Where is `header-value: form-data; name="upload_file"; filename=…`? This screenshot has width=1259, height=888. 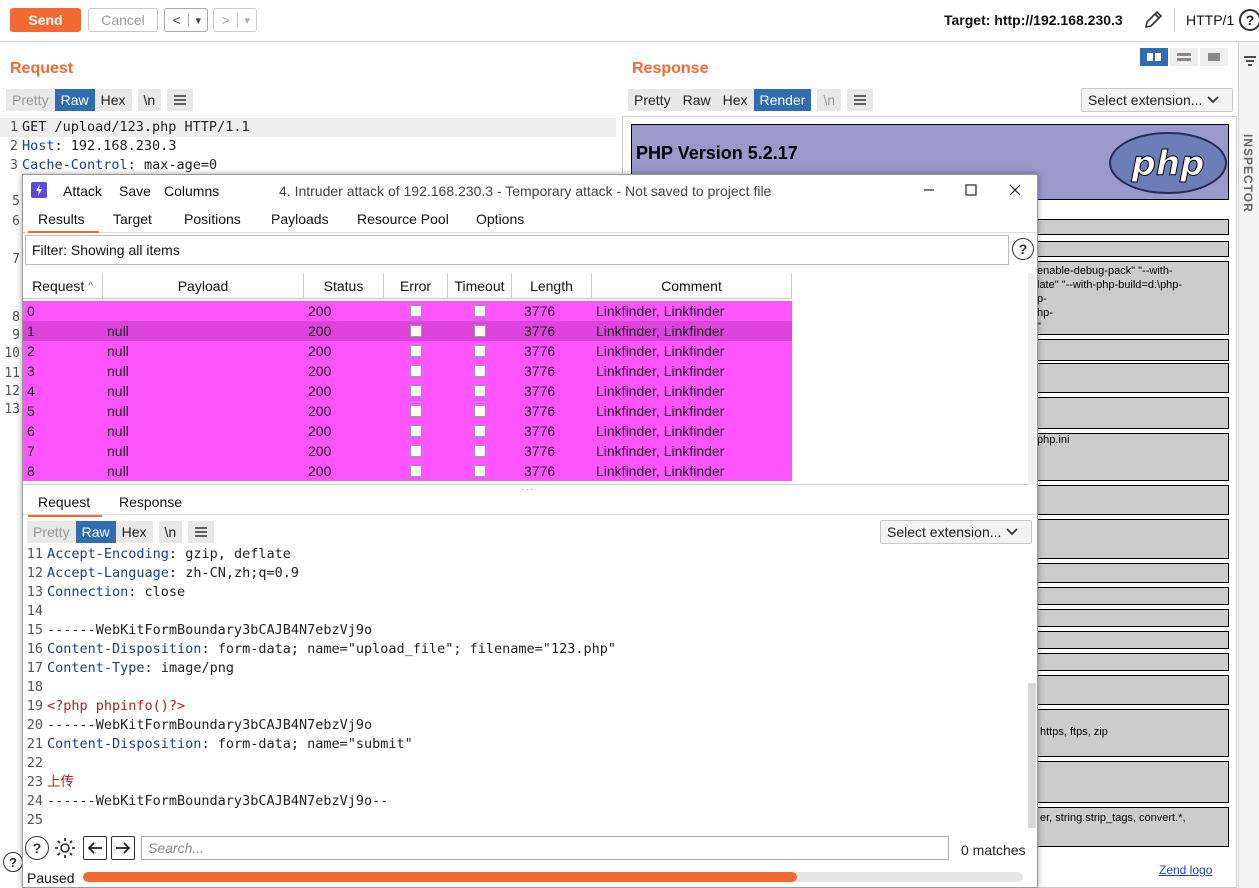
header-value: form-data; name="upload_file"; filename=… is located at coordinates (416, 649).